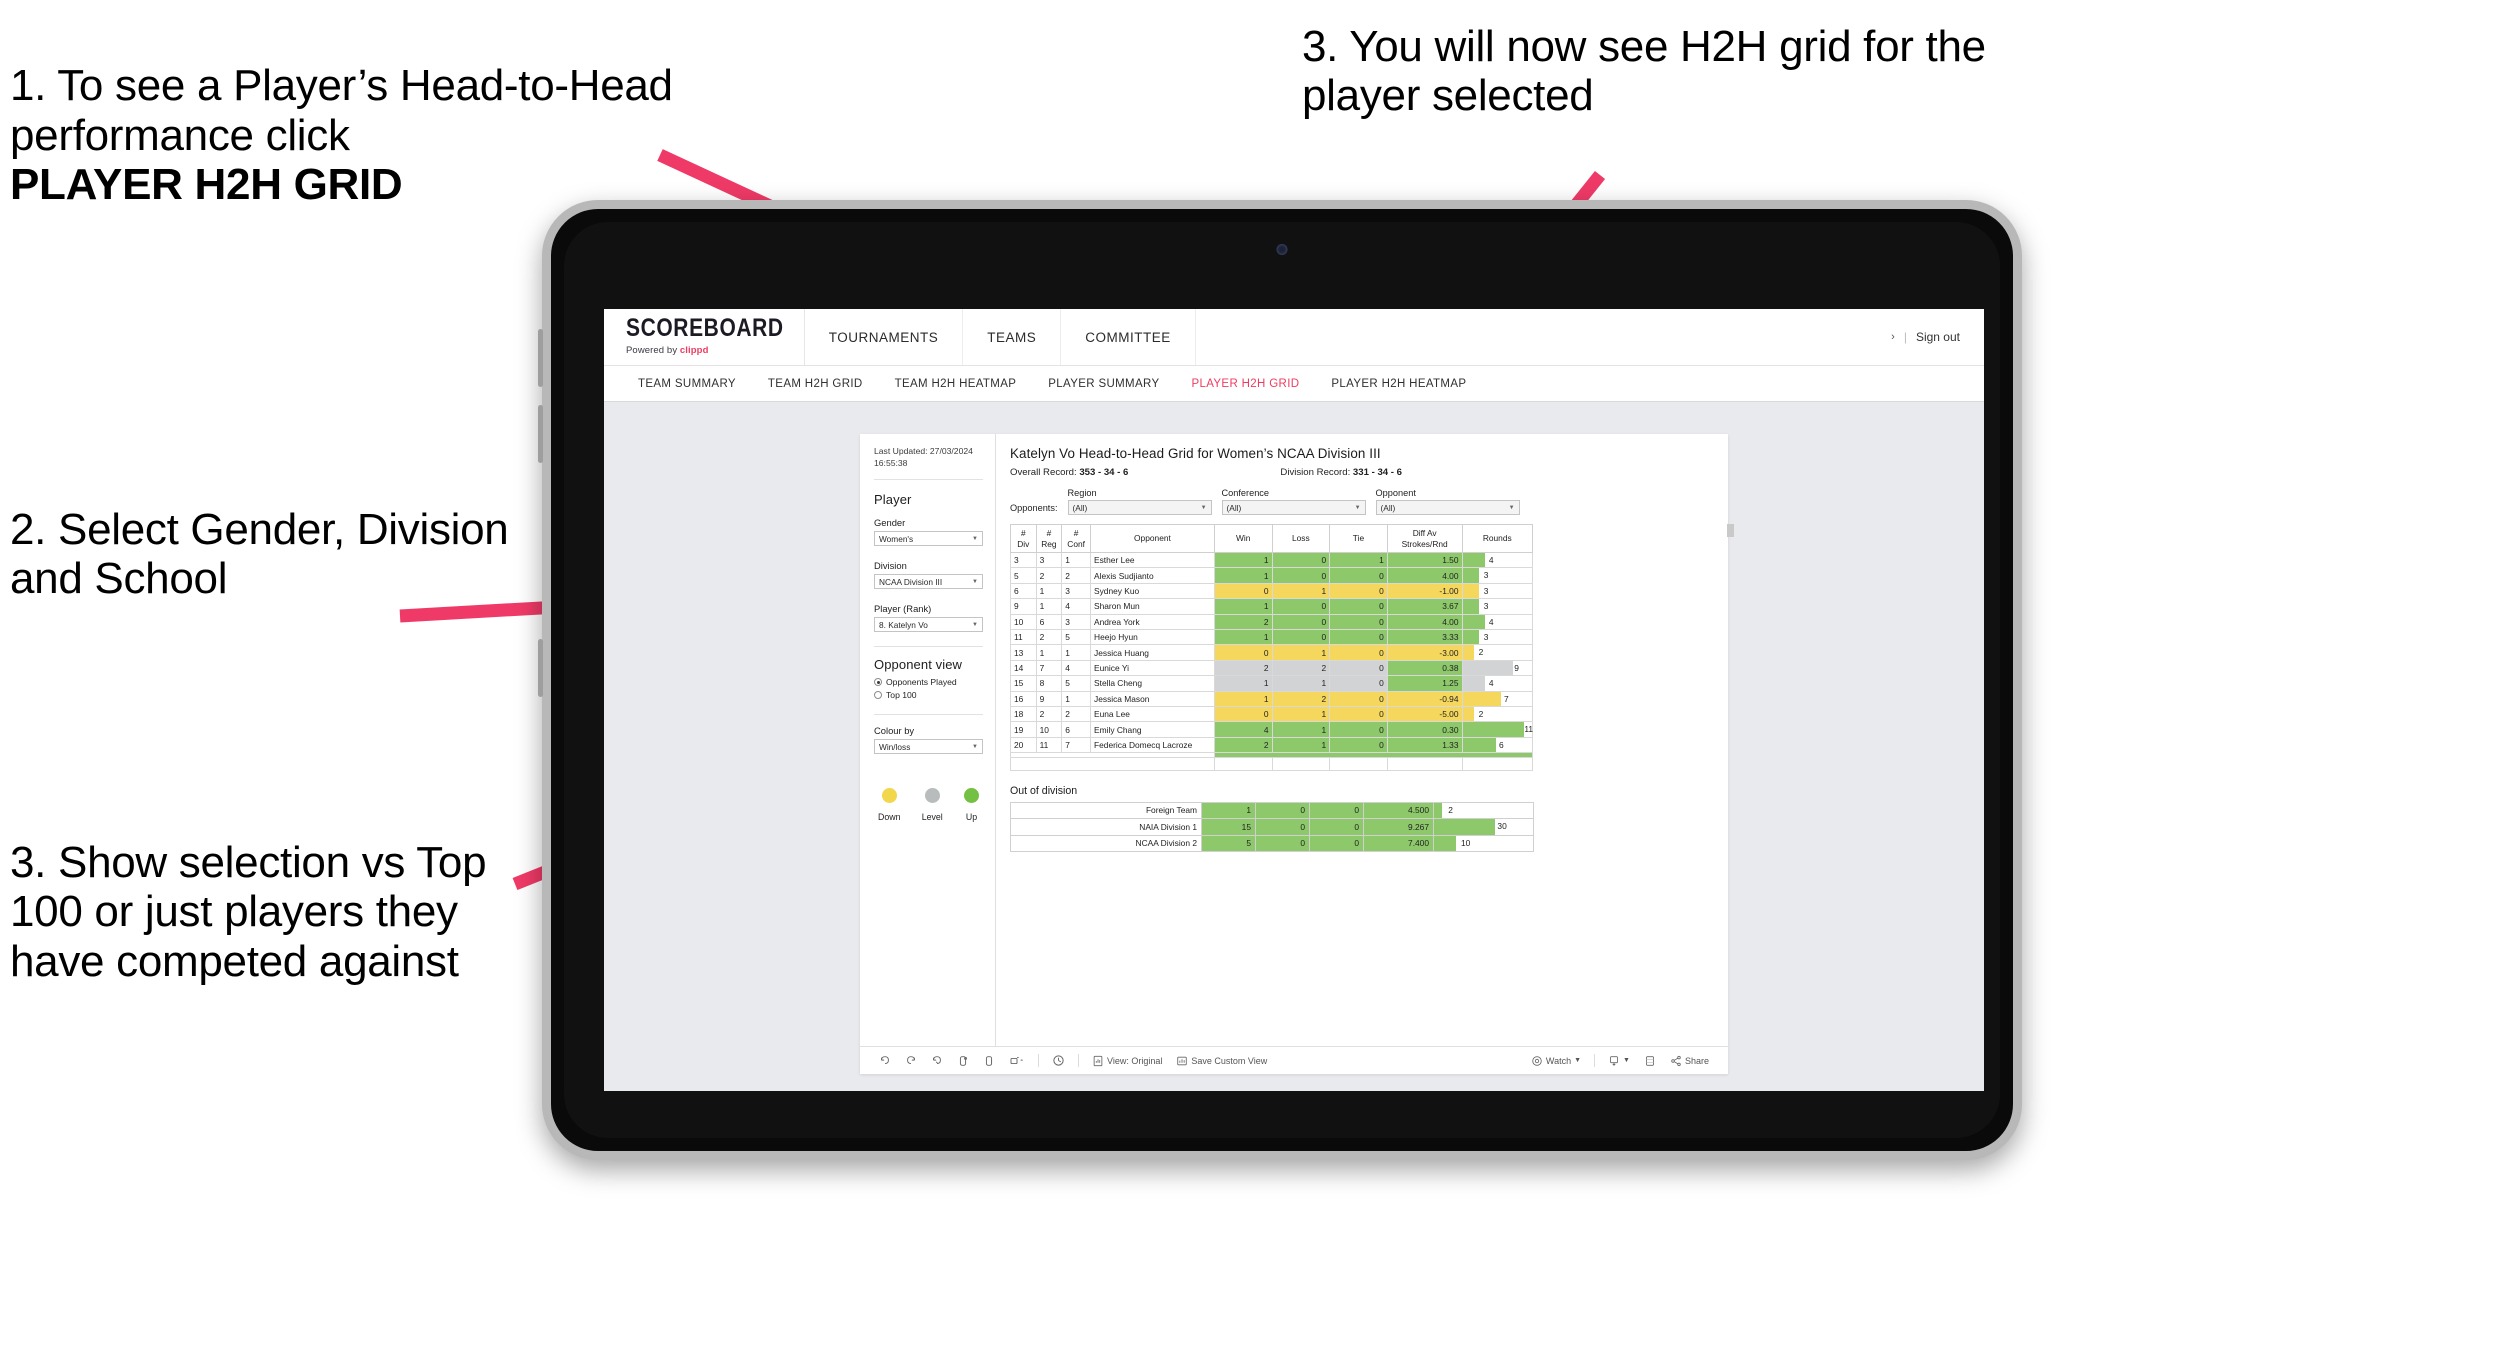 The image size is (2512, 1352). I want to click on col-rounds: Rounds, so click(1497, 538).